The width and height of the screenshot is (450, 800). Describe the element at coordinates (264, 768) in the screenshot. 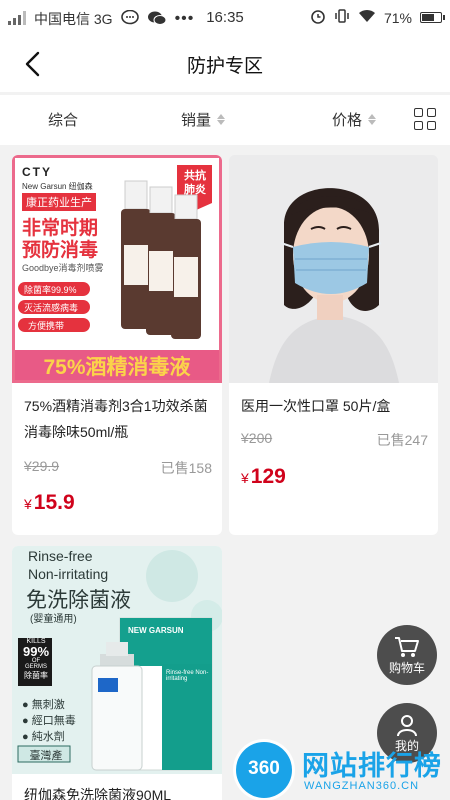

I see `watermark-badge-text: 360` at that location.